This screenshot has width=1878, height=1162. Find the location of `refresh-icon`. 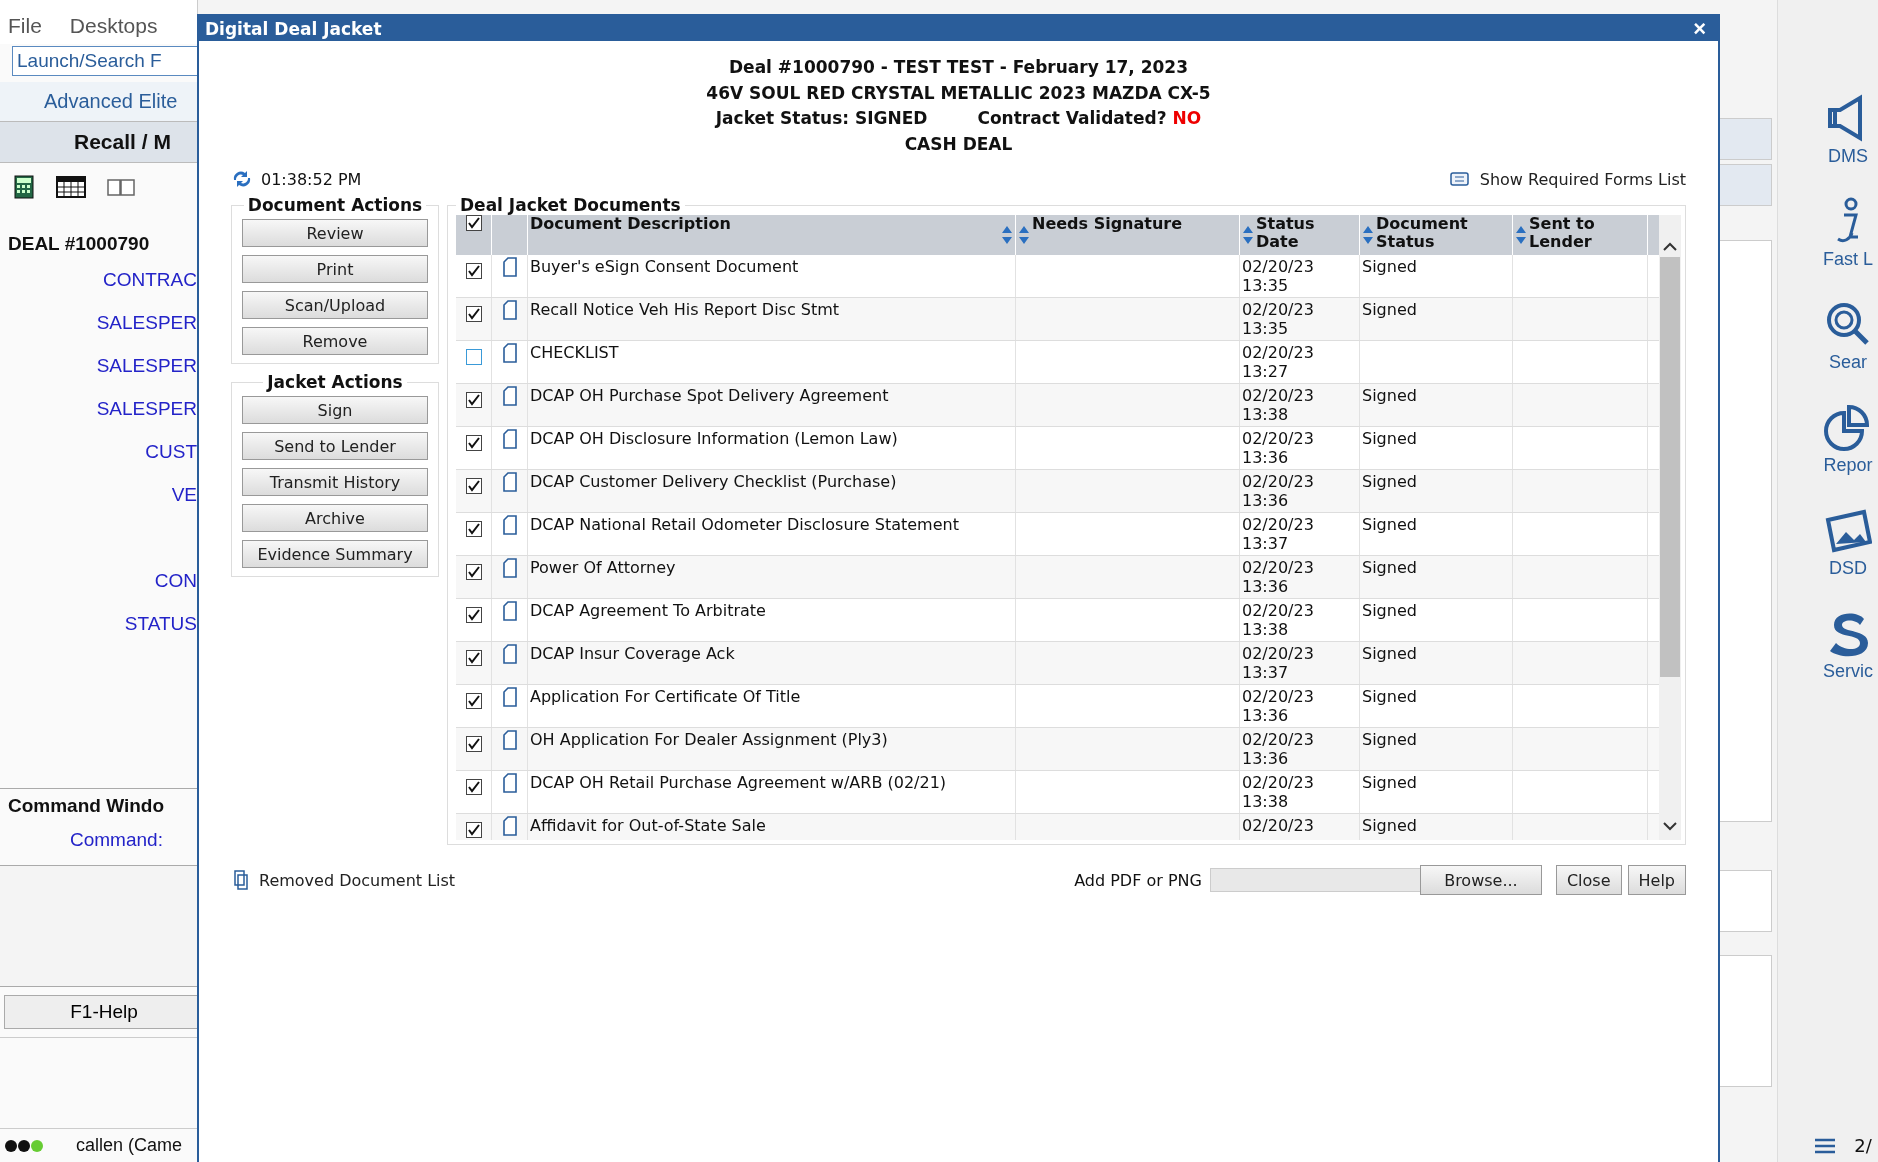

refresh-icon is located at coordinates (242, 179).